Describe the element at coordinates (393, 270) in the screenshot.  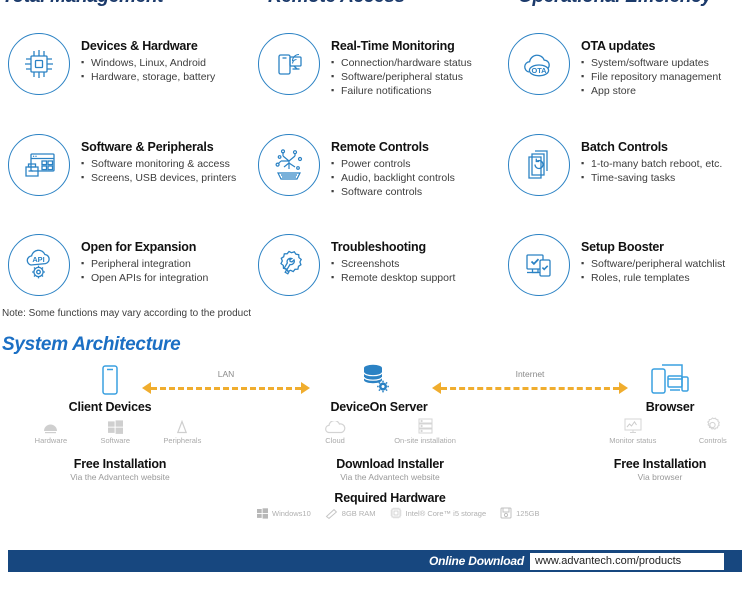
I see `feature-bullets: Screenshots Remote desktop support` at that location.